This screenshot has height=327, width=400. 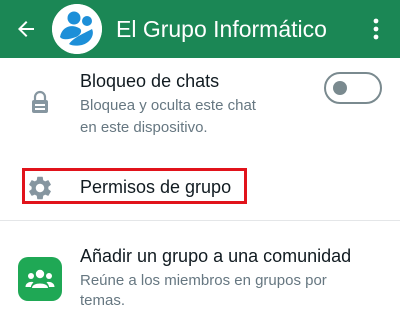 What do you see at coordinates (221, 29) in the screenshot?
I see `group-title: El Grupo Informático` at bounding box center [221, 29].